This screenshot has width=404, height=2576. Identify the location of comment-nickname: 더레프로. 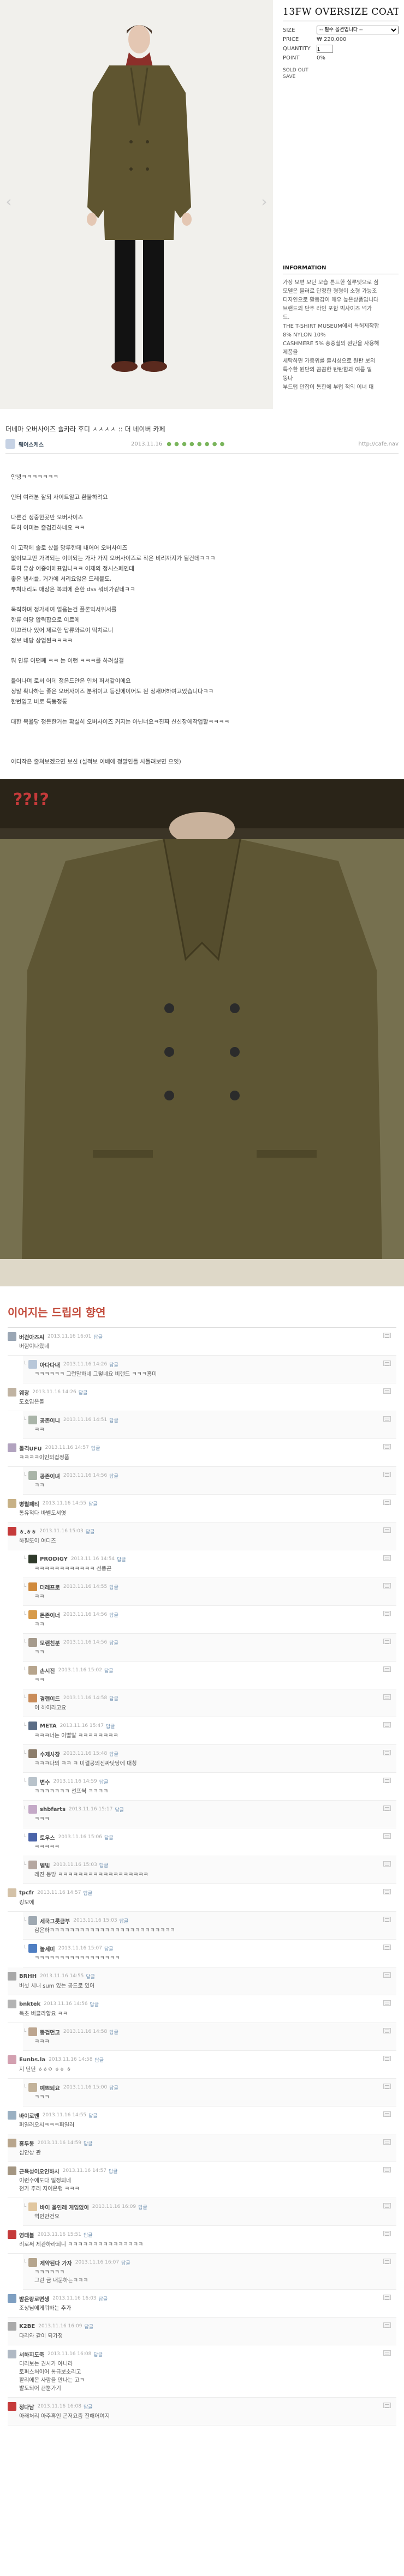
(50, 1587).